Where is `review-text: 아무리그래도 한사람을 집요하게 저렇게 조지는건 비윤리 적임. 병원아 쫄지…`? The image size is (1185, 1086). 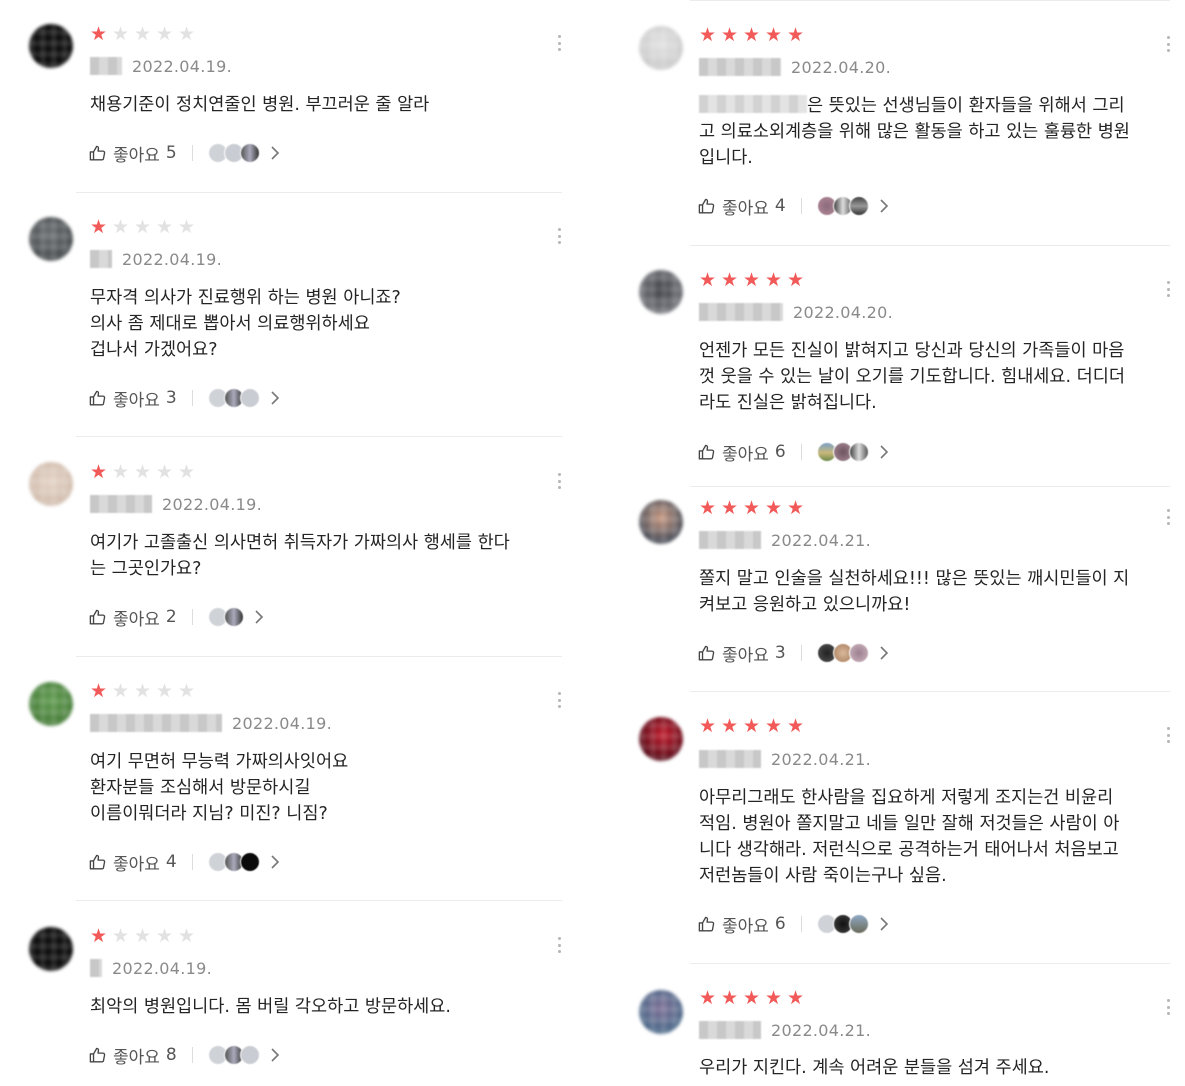
review-text: 아무리그래도 한사람을 집요하게 저렇게 조지는건 비윤리 적임. 병원아 쫄지… is located at coordinates (909, 837).